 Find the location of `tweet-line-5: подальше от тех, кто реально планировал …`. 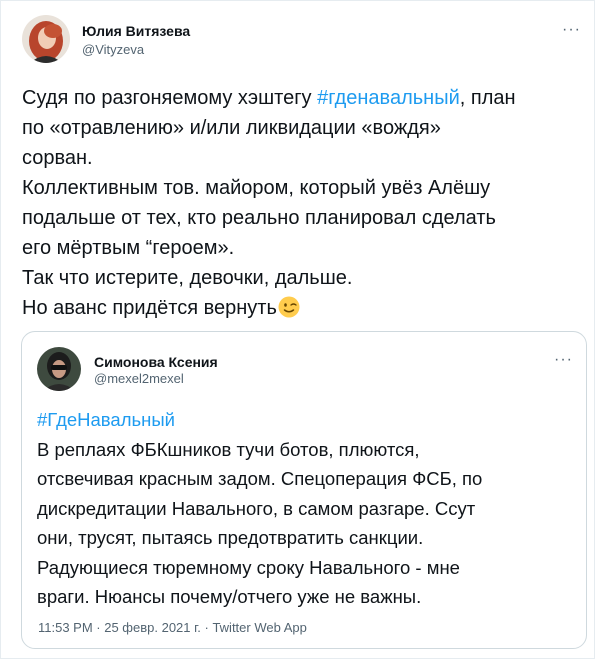

tweet-line-5: подальше от тех, кто реально планировал … is located at coordinates (259, 218).